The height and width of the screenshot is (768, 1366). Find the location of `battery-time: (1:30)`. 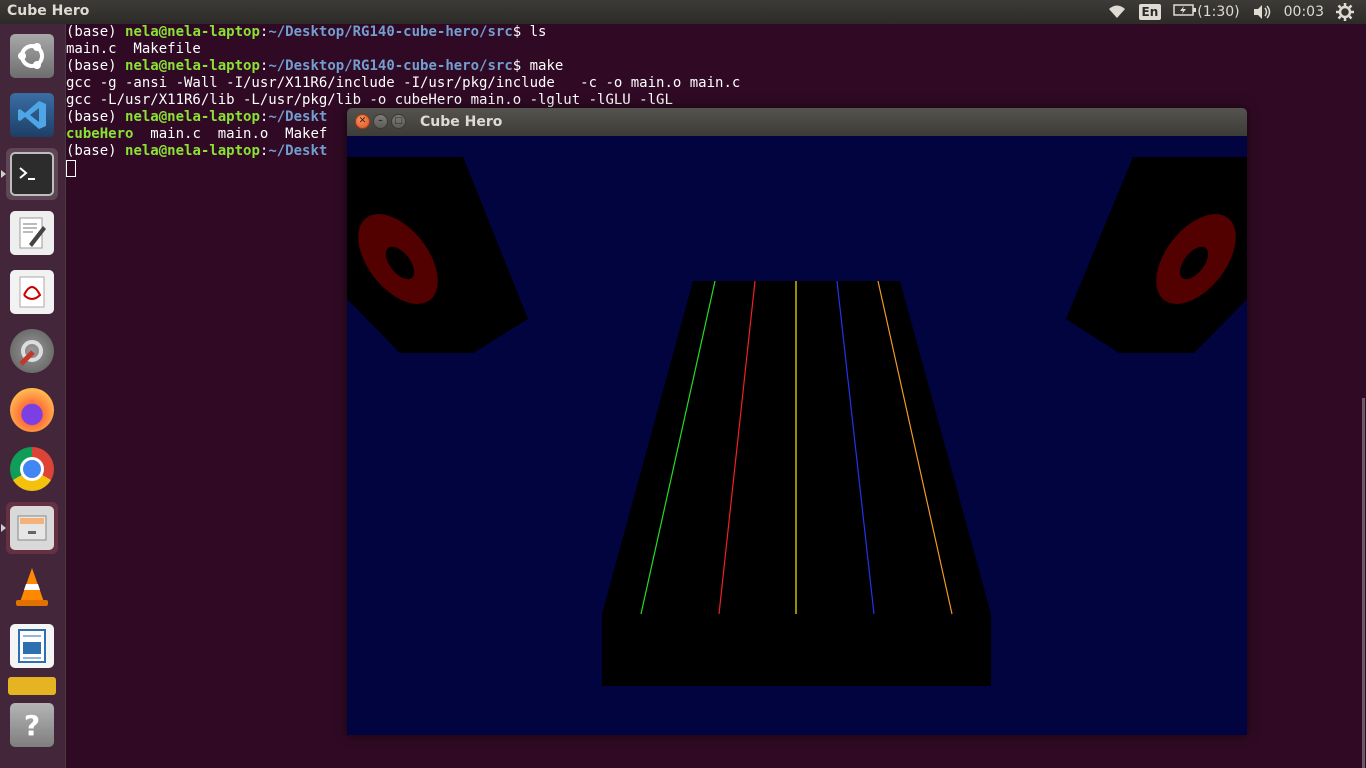

battery-time: (1:30) is located at coordinates (1218, 12).